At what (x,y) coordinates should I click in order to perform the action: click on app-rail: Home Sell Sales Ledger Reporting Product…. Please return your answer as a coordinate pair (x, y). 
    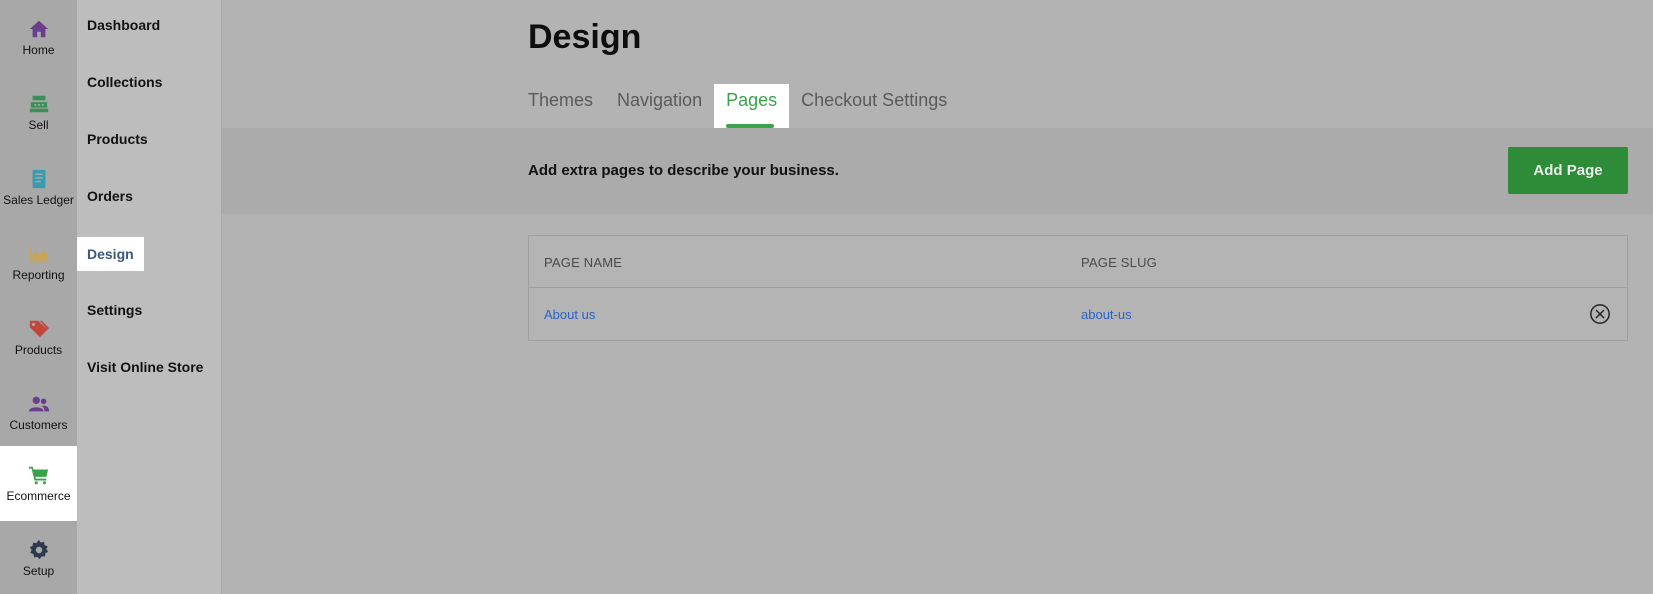
    Looking at the image, I should click on (38, 297).